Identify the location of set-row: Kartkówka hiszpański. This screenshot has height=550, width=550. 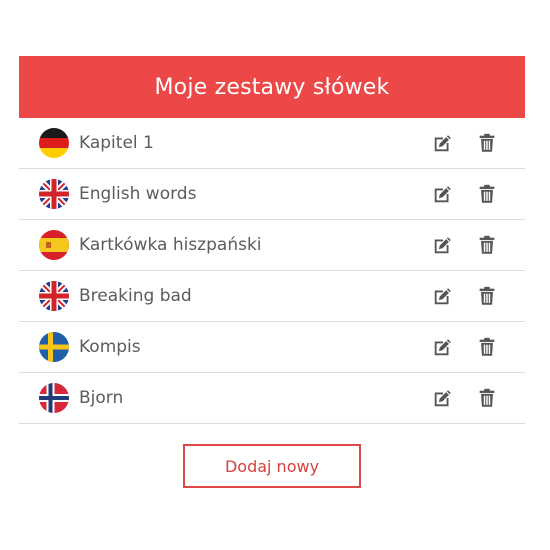
(272, 245).